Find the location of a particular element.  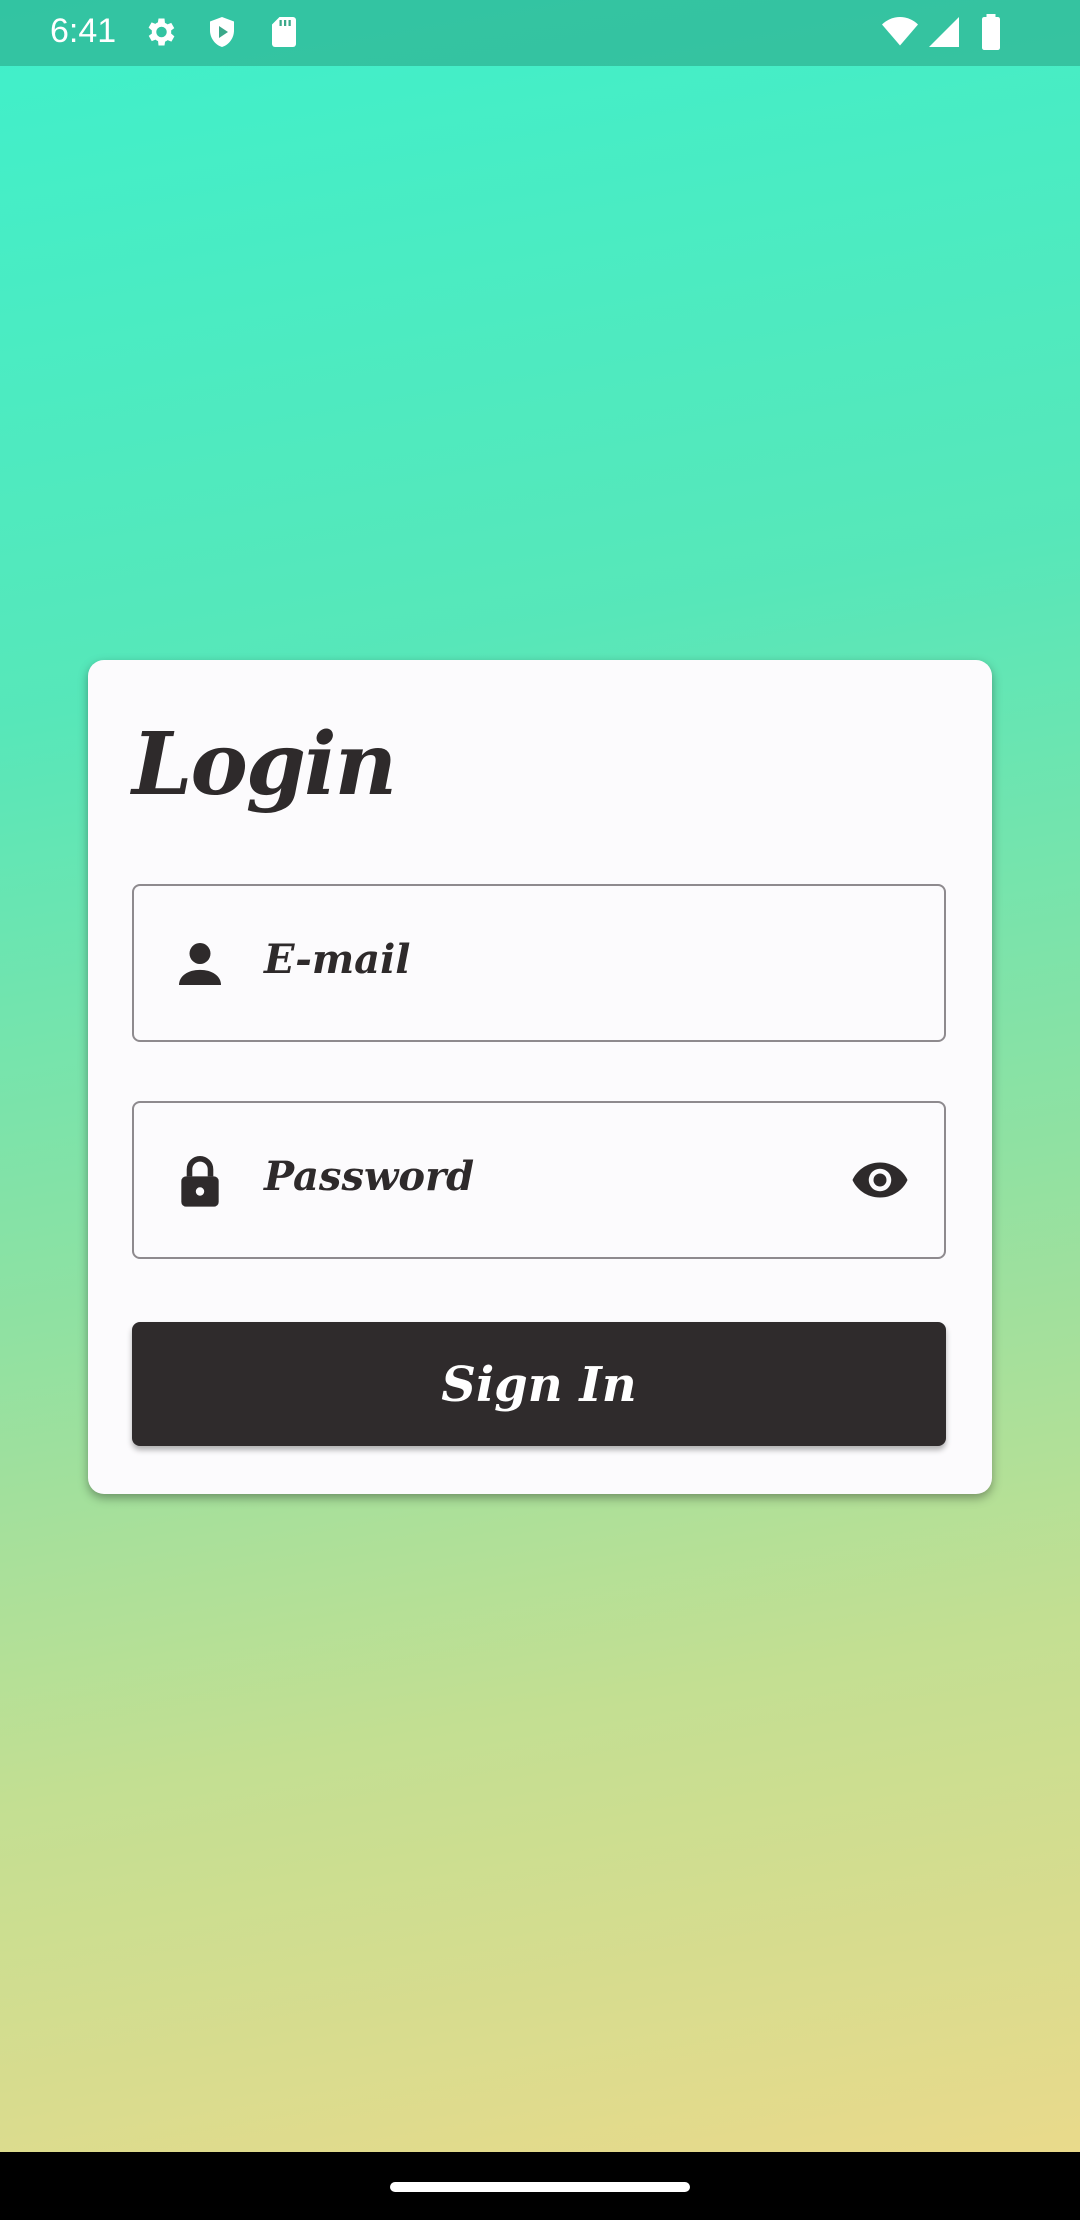

wifi-icon is located at coordinates (900, 31).